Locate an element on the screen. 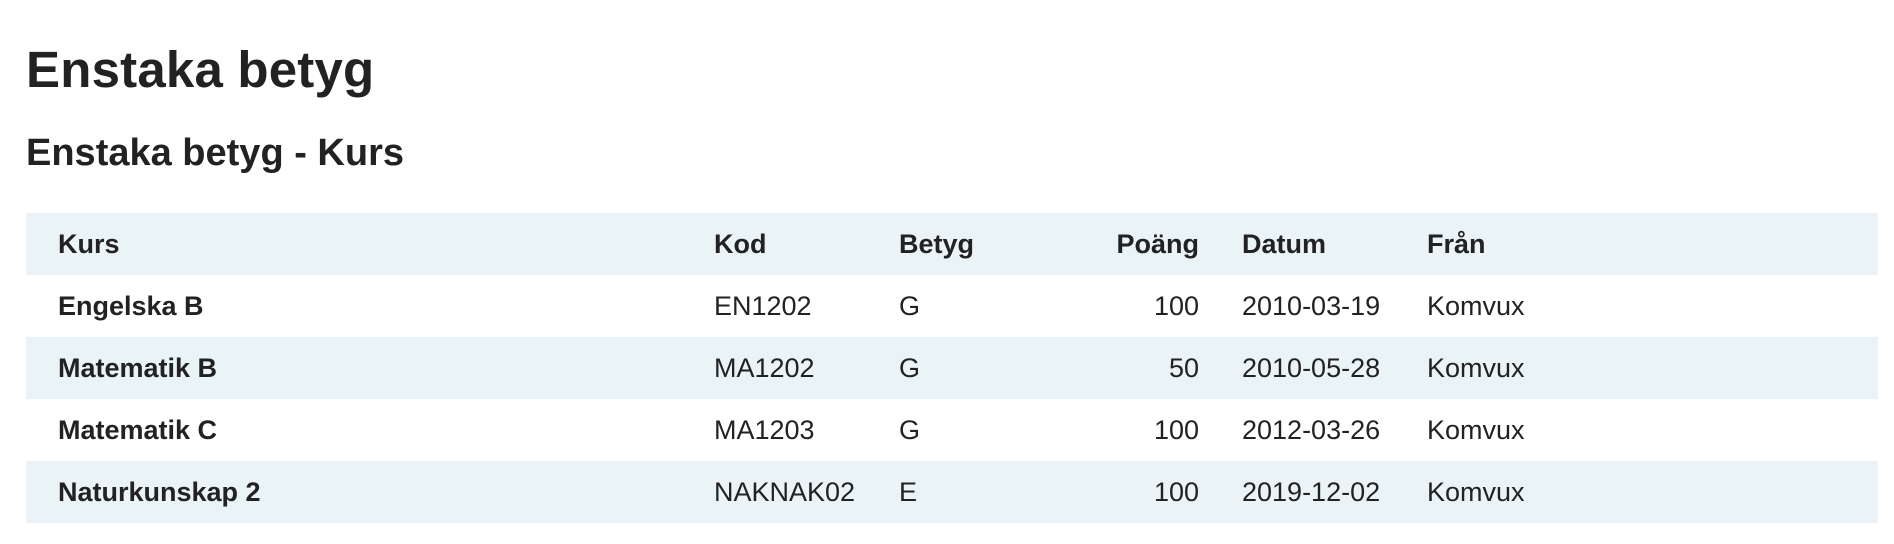 This screenshot has height=544, width=1894. column-spacer is located at coordinates (1220, 244).